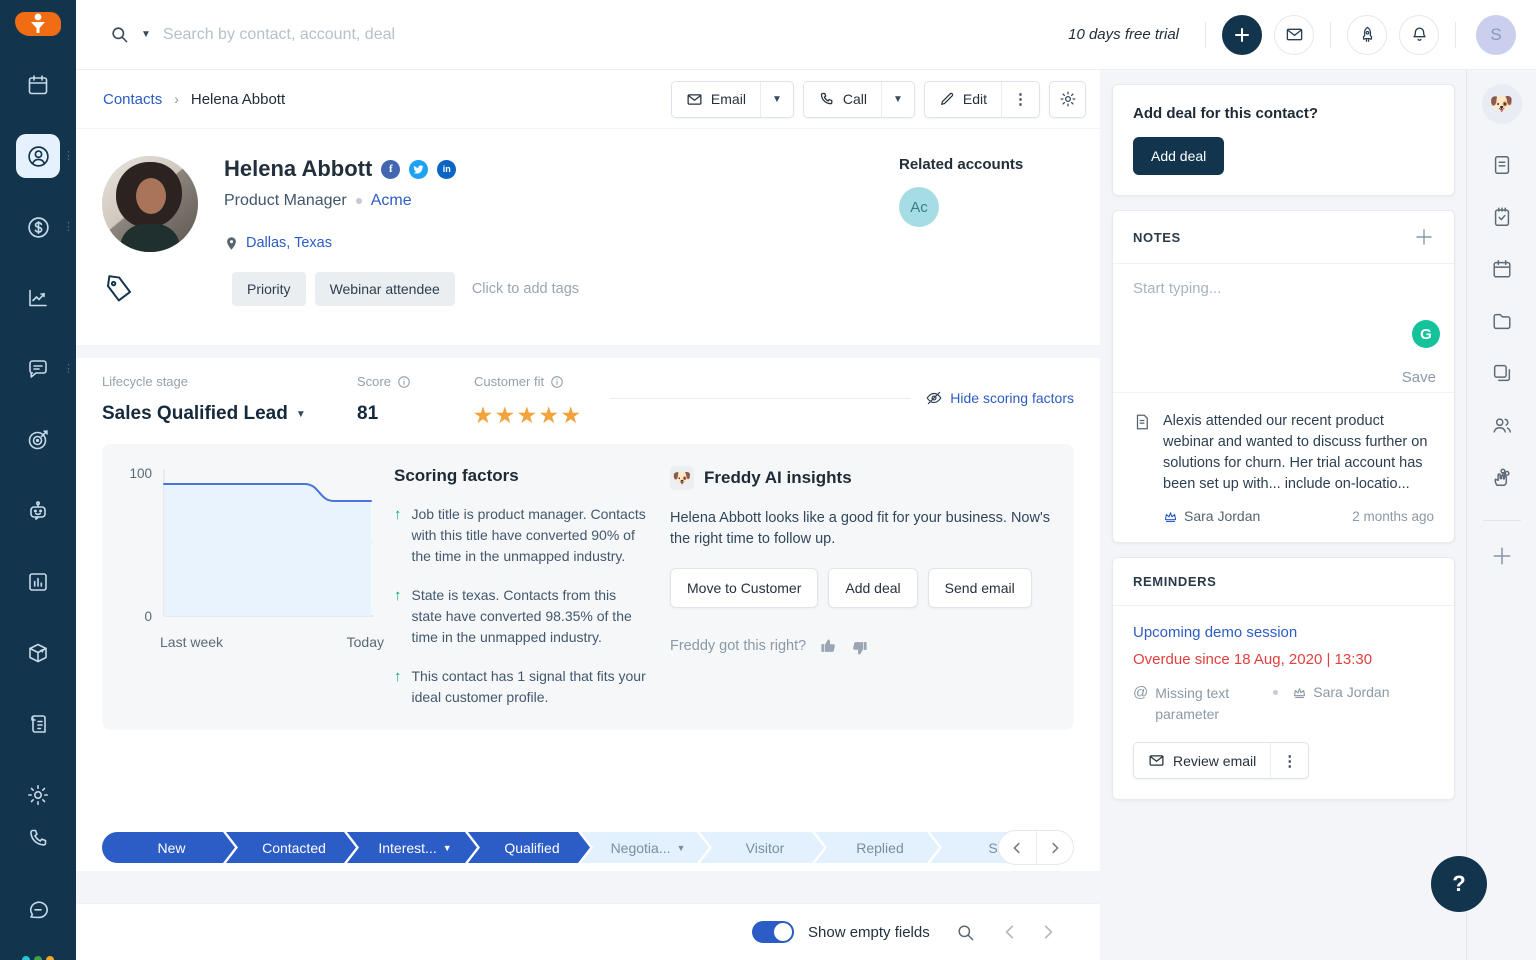  I want to click on sidebar-item-settings, so click(38, 795).